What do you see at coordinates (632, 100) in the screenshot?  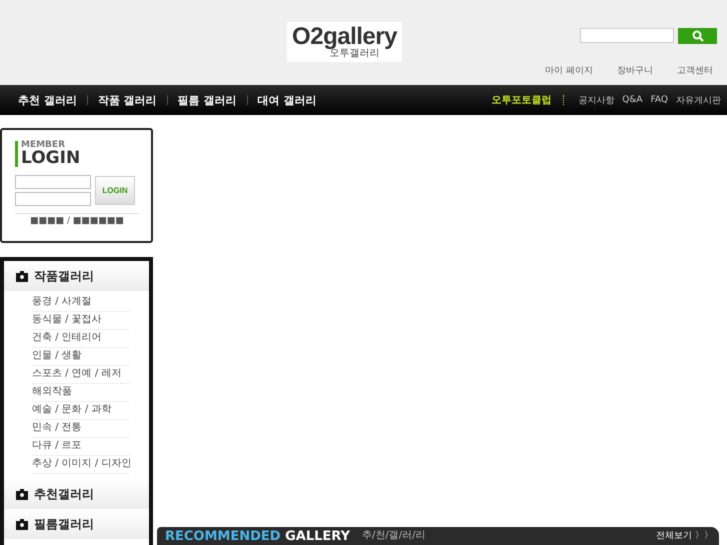 I see `nav-link: Q&A` at bounding box center [632, 100].